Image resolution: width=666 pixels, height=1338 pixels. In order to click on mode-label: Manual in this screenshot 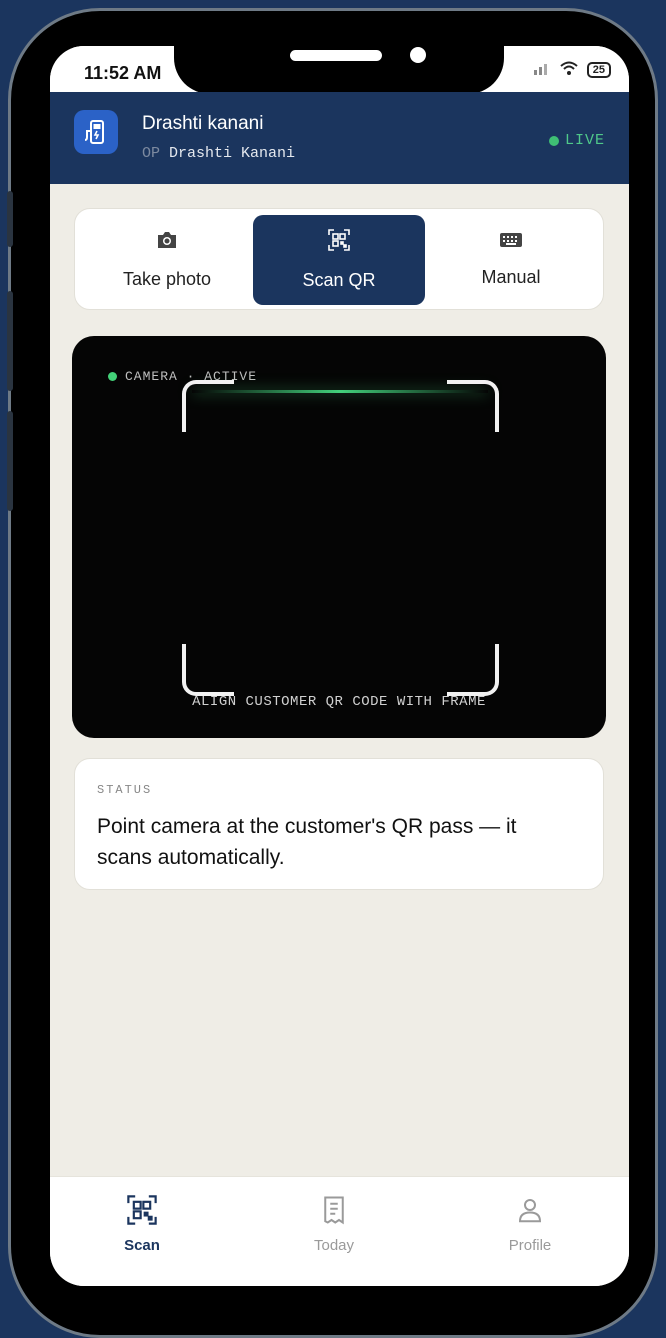, I will do `click(511, 277)`.